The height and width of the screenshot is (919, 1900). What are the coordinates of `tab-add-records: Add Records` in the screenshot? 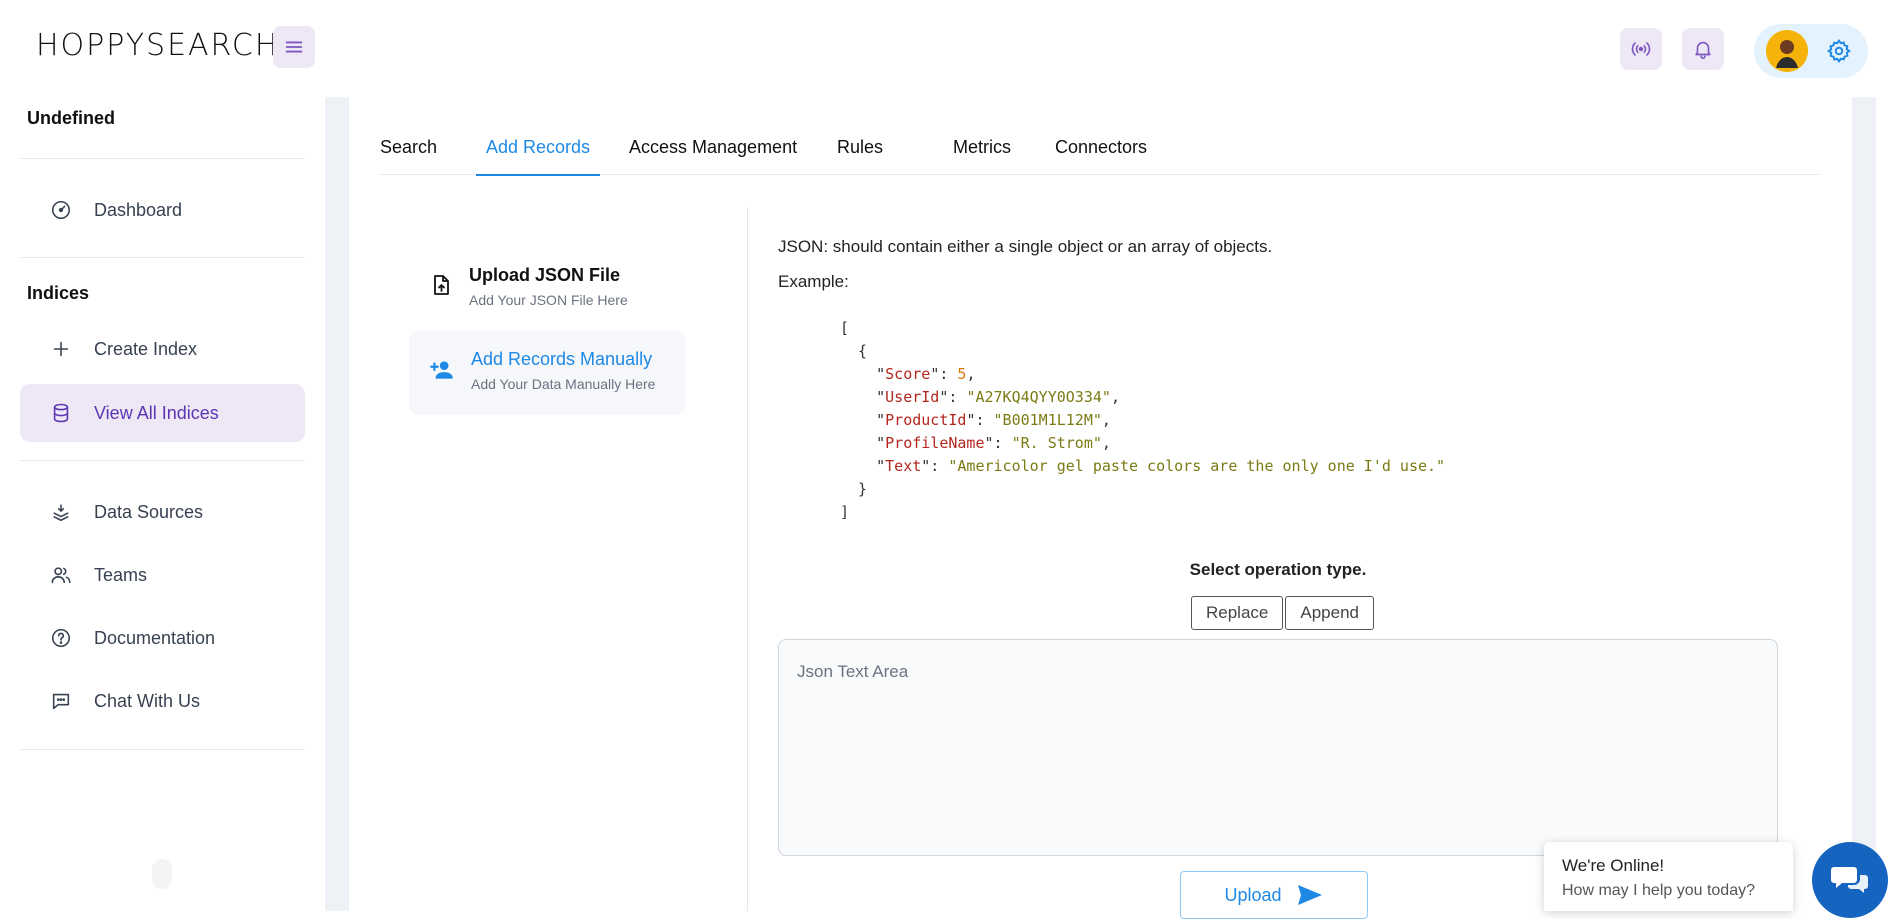 It's located at (538, 156).